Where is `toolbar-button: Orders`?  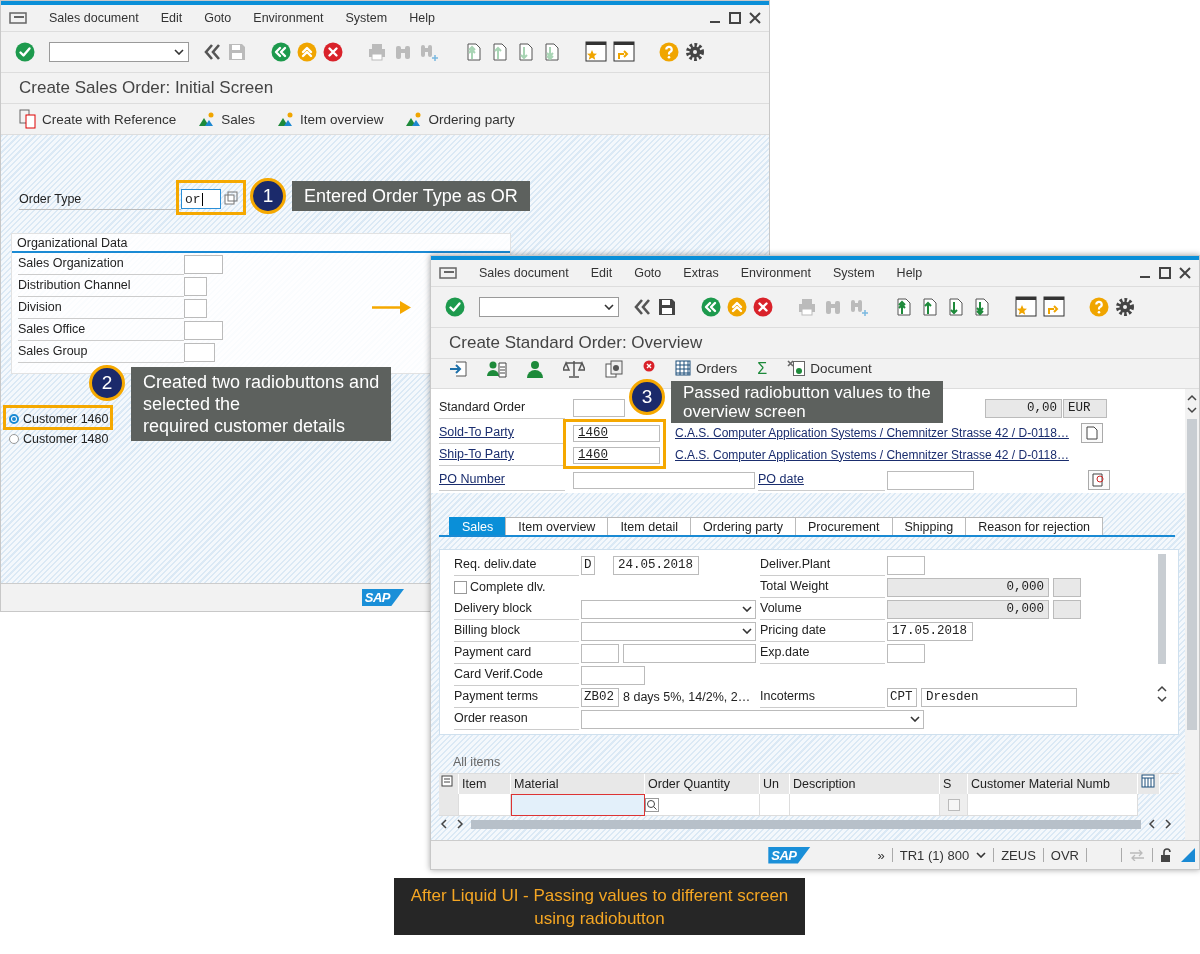 toolbar-button: Orders is located at coordinates (706, 368).